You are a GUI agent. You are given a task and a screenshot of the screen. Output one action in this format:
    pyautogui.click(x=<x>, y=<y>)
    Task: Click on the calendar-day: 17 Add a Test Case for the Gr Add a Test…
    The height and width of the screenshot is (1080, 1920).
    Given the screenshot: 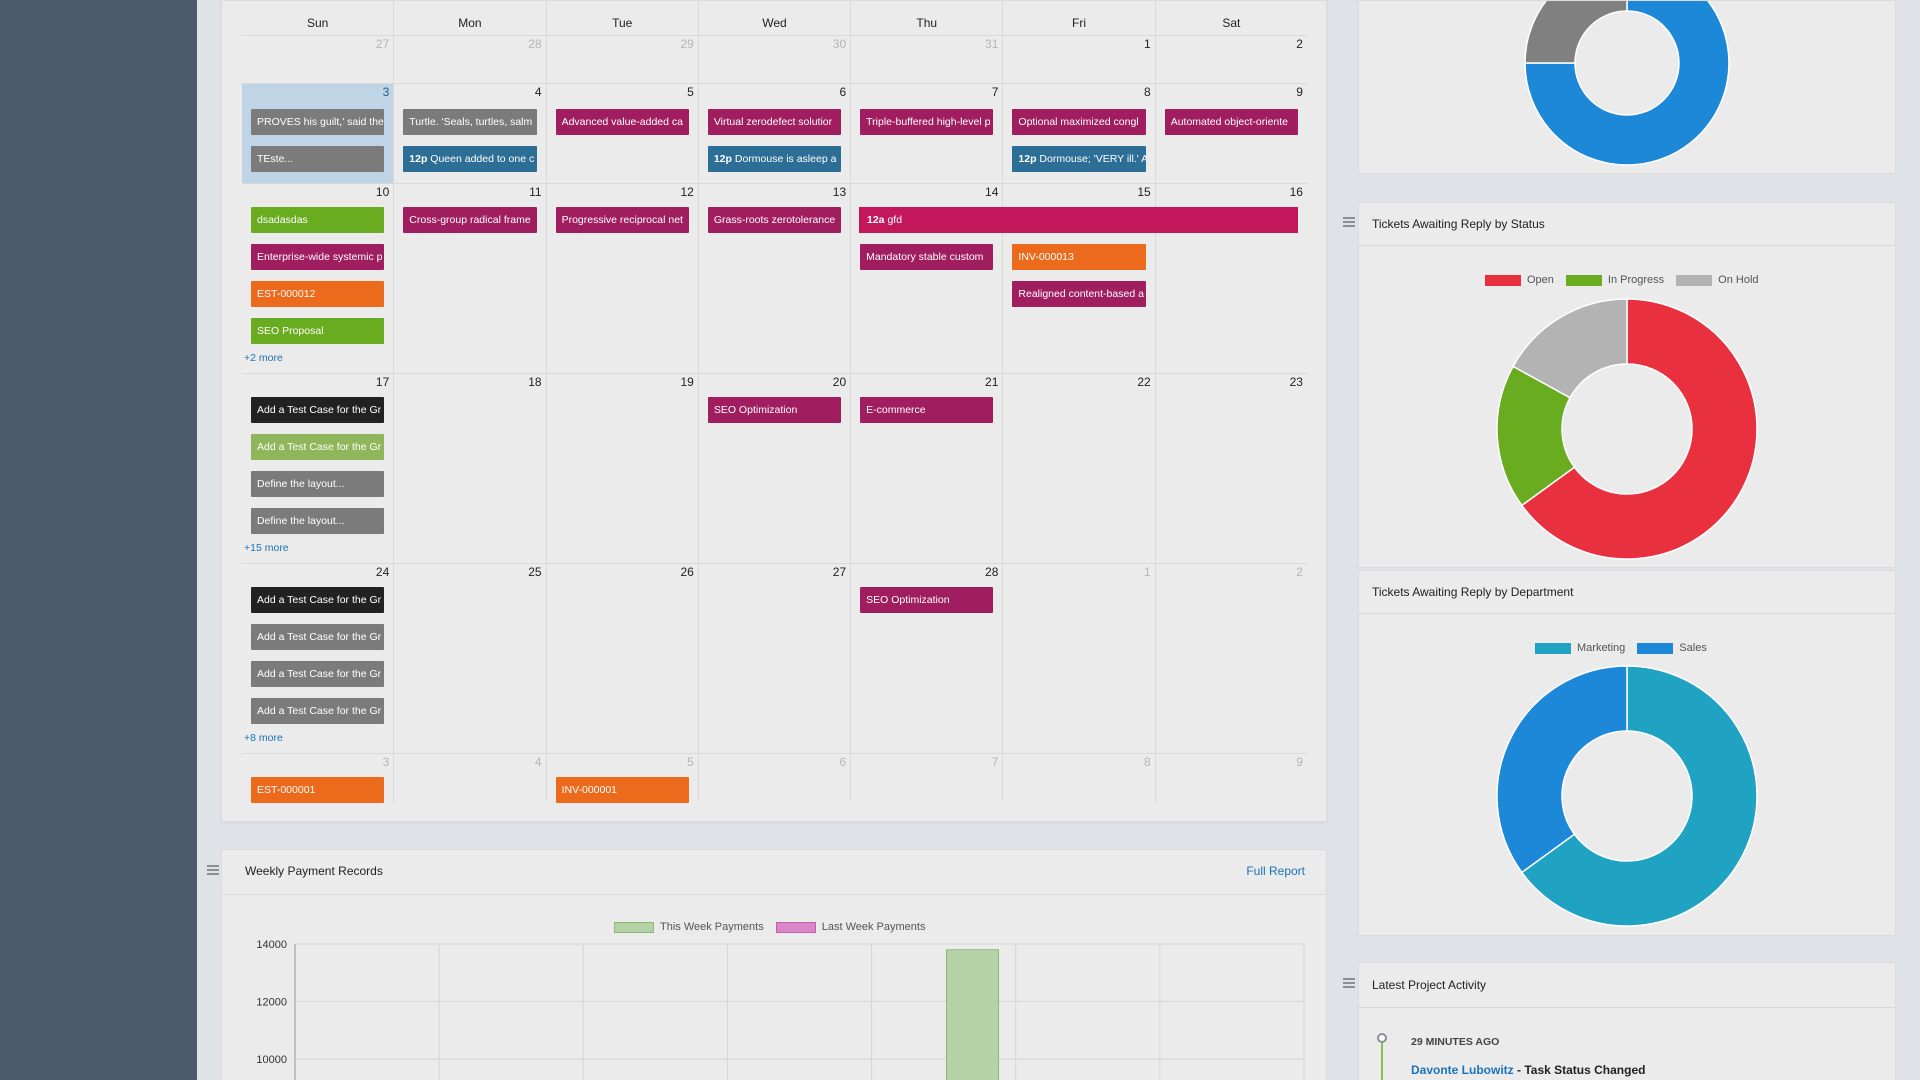 What is the action you would take?
    pyautogui.click(x=317, y=468)
    